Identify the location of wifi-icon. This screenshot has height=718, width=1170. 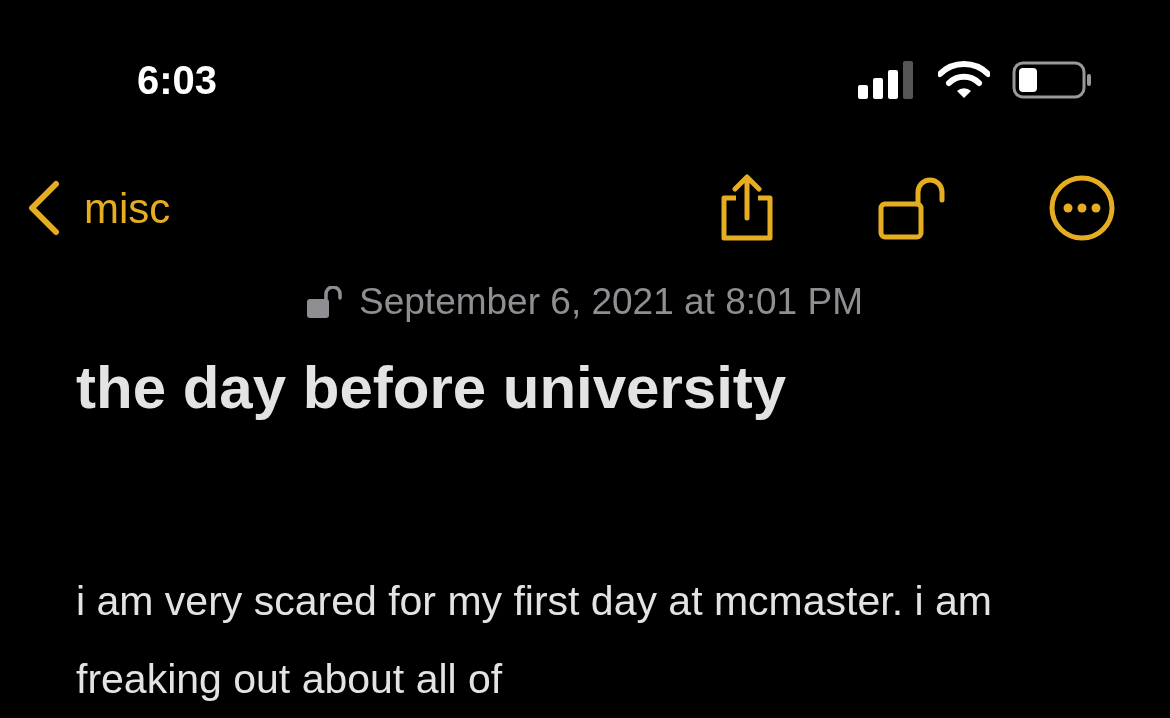
(964, 80).